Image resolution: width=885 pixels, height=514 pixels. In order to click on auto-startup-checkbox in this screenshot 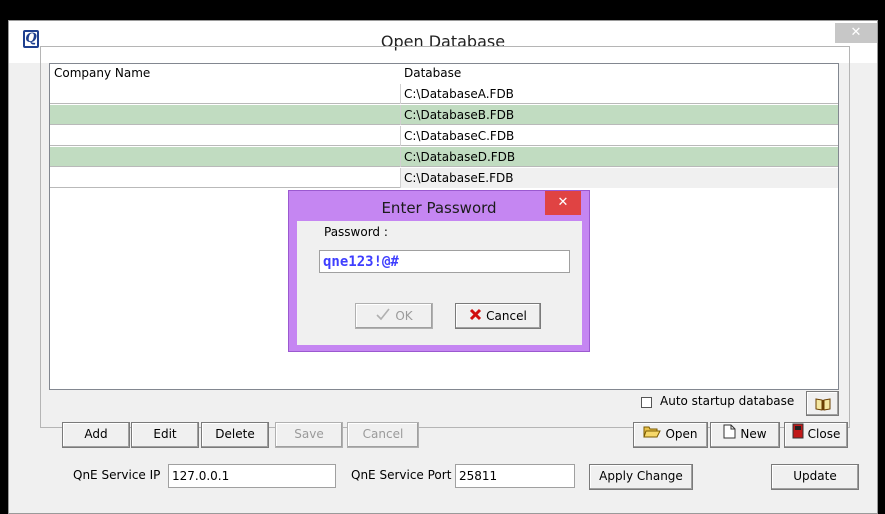, I will do `click(646, 402)`.